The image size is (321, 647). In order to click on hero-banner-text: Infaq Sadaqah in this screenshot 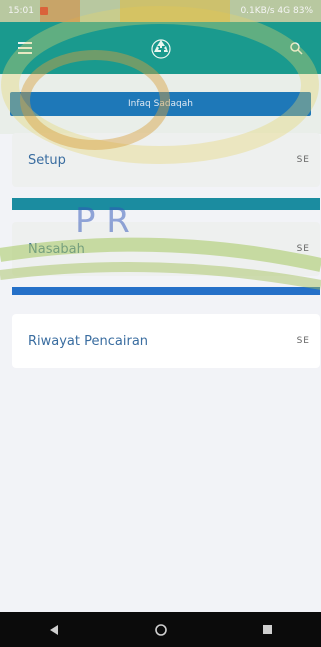, I will do `click(160, 104)`.